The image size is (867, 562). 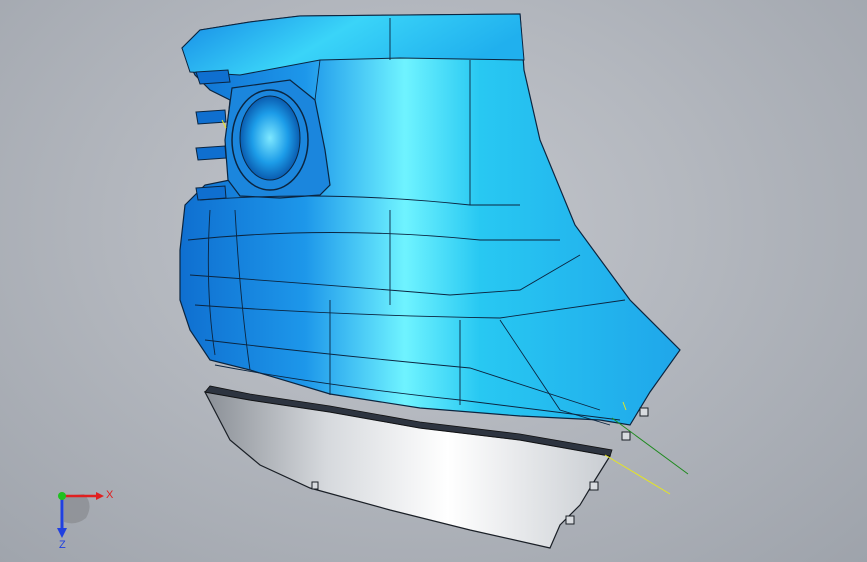 What do you see at coordinates (62, 496) in the screenshot?
I see `triad-y-axis-dot` at bounding box center [62, 496].